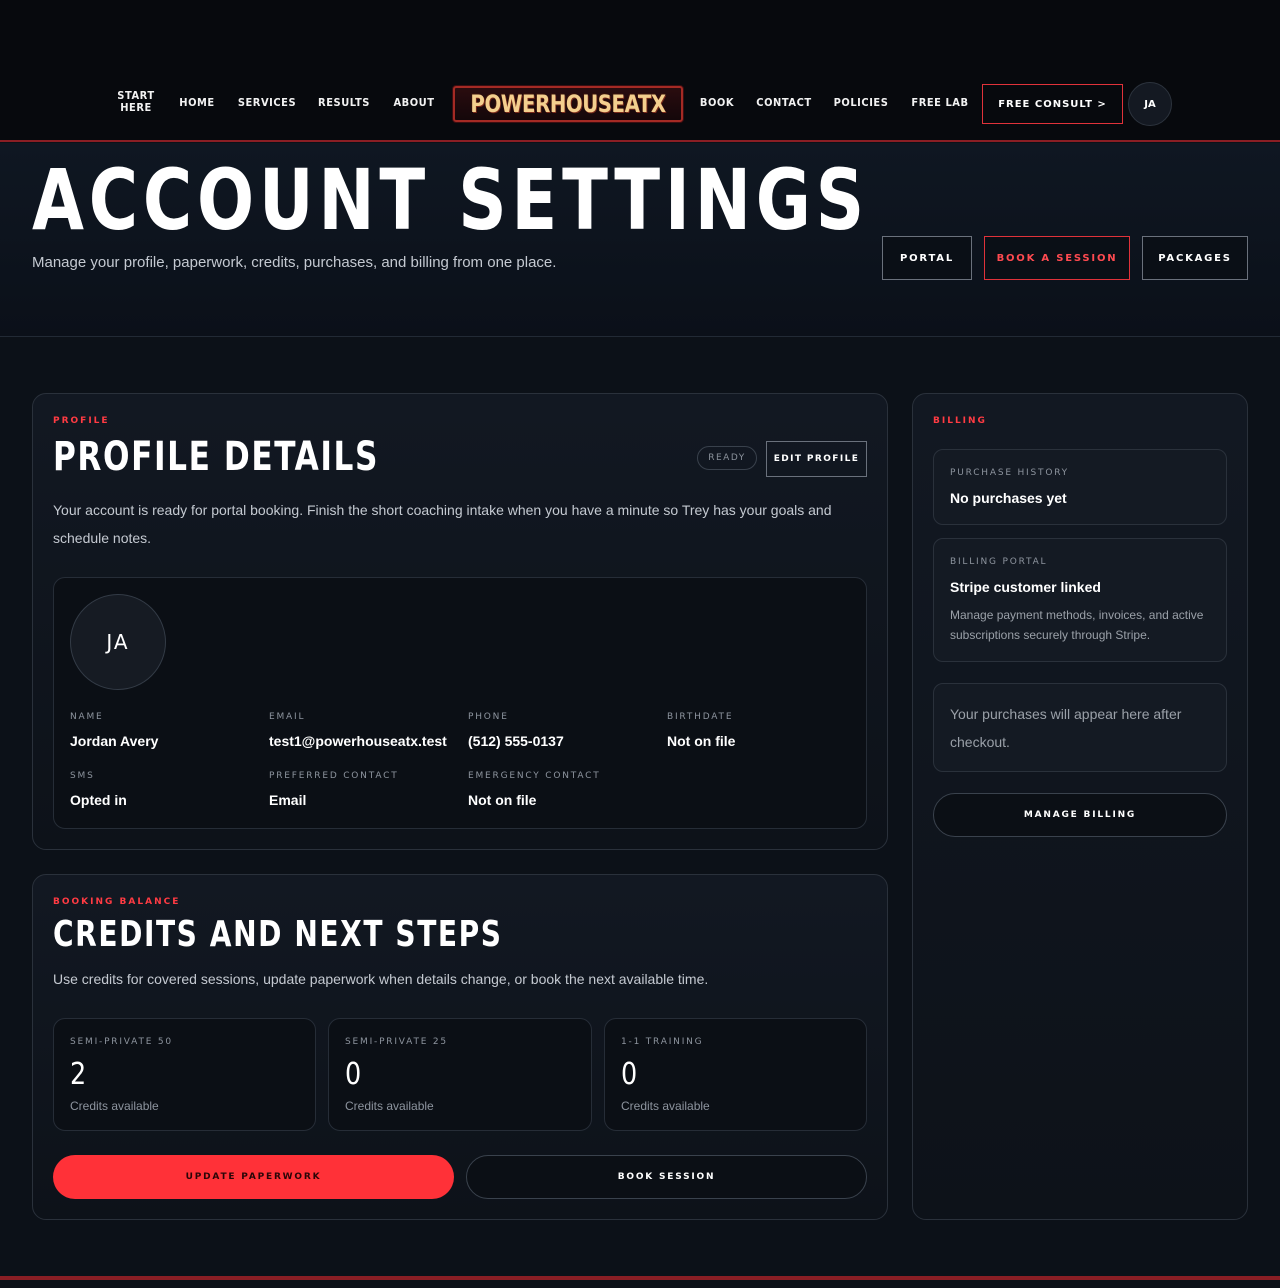  Describe the element at coordinates (267, 102) in the screenshot. I see `nav-services: SERVICES` at that location.